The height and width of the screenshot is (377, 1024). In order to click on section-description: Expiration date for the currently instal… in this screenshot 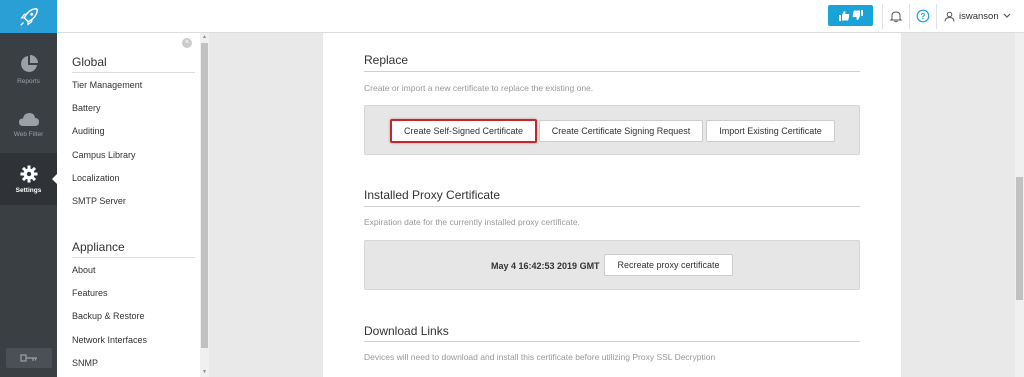, I will do `click(472, 222)`.